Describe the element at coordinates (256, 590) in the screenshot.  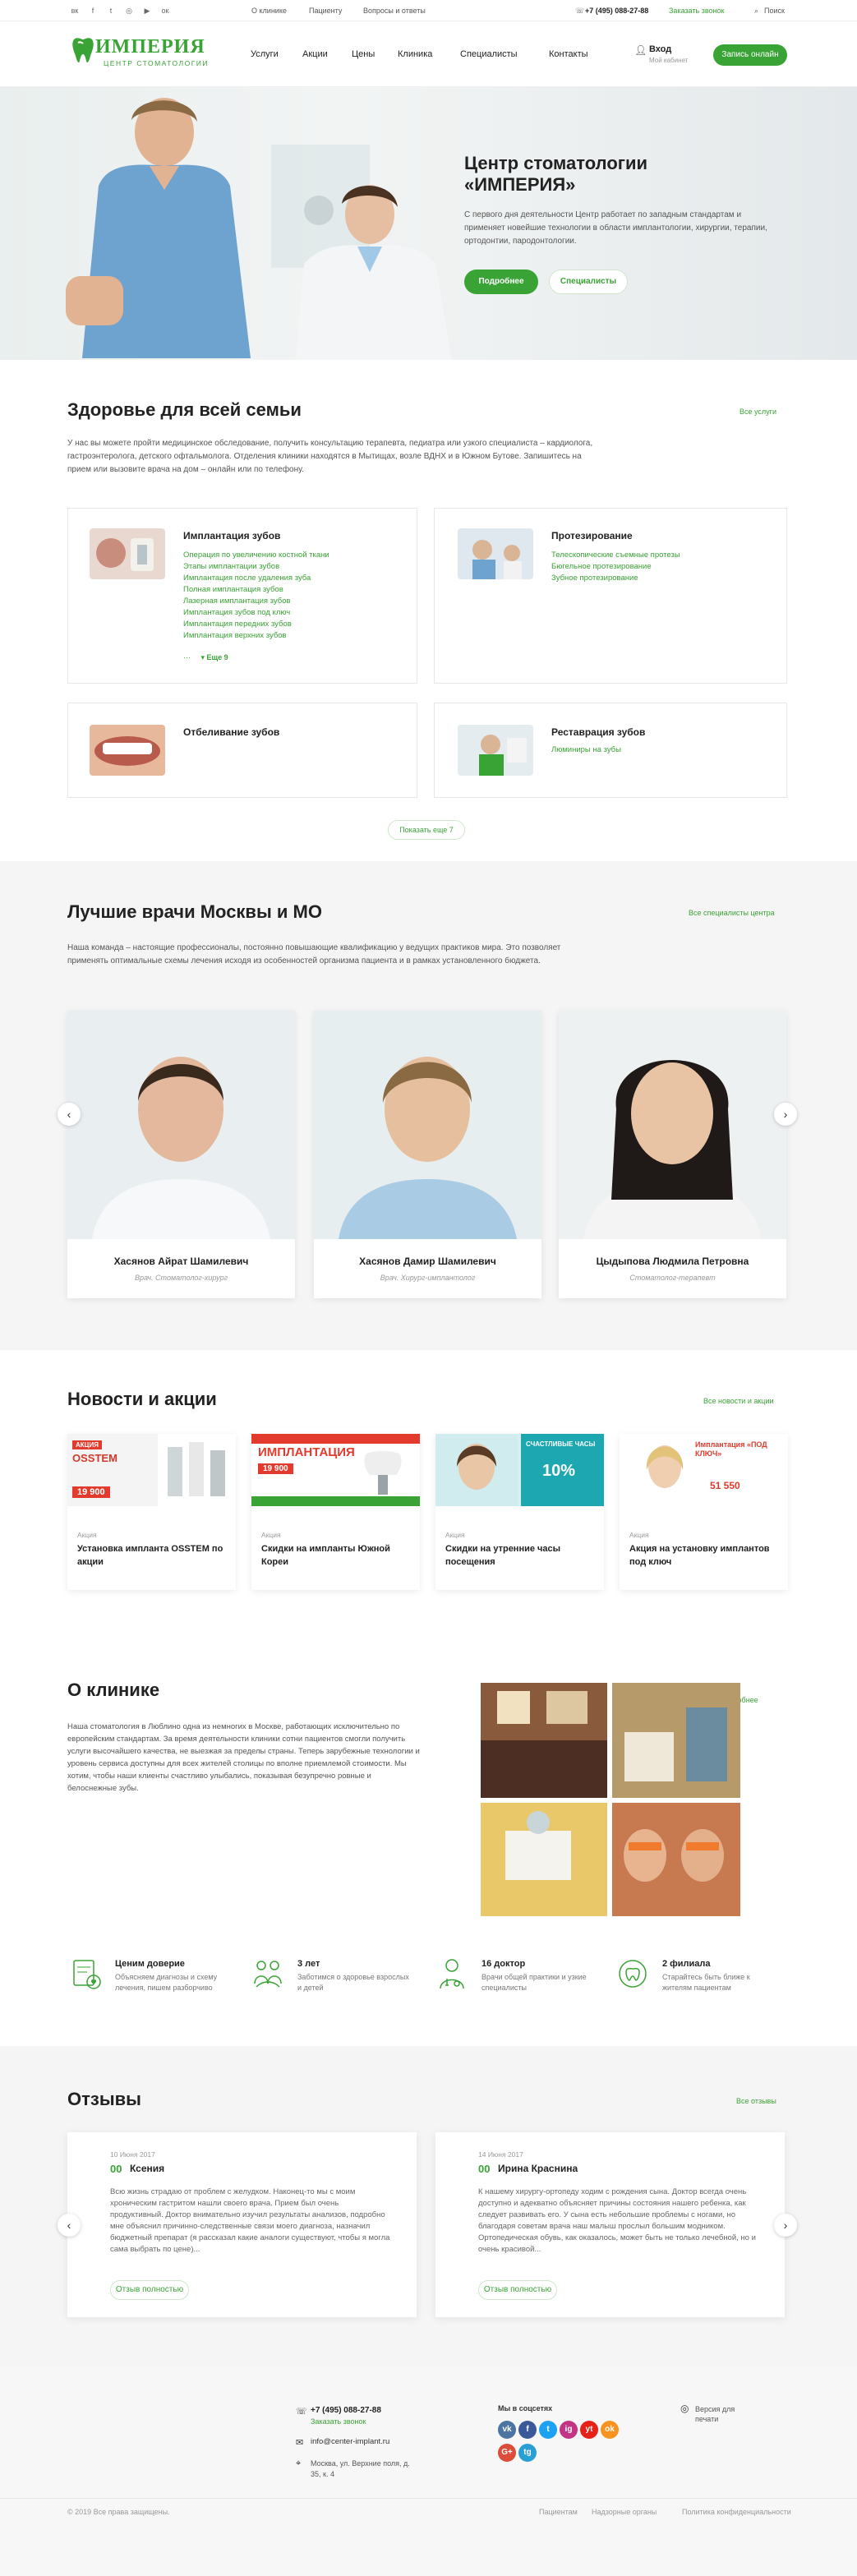
I see `service-link: Полная имплантация зубов` at that location.